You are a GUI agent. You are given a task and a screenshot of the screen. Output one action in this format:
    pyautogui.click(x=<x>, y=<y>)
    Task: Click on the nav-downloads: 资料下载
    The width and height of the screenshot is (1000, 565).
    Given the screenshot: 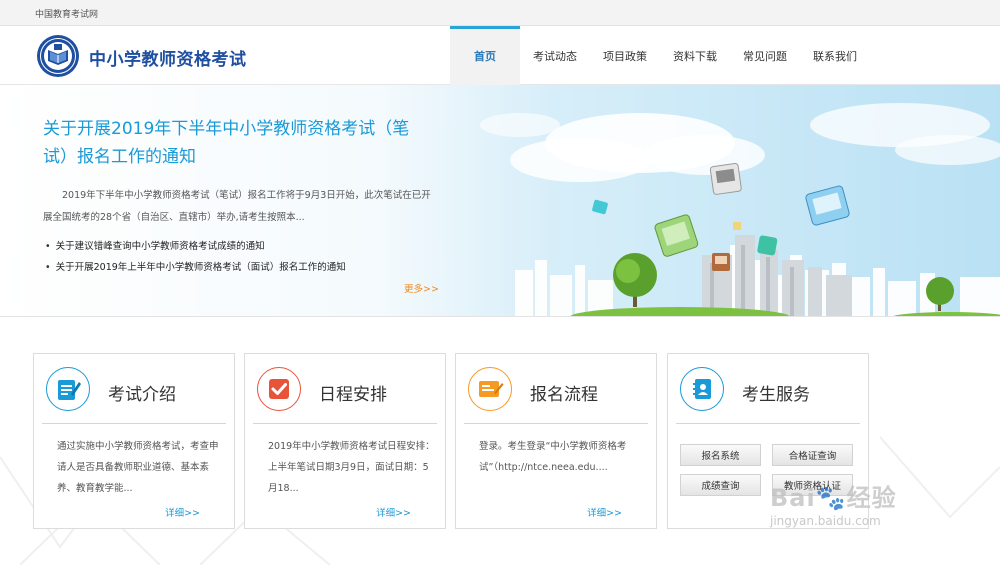 What is the action you would take?
    pyautogui.click(x=695, y=55)
    